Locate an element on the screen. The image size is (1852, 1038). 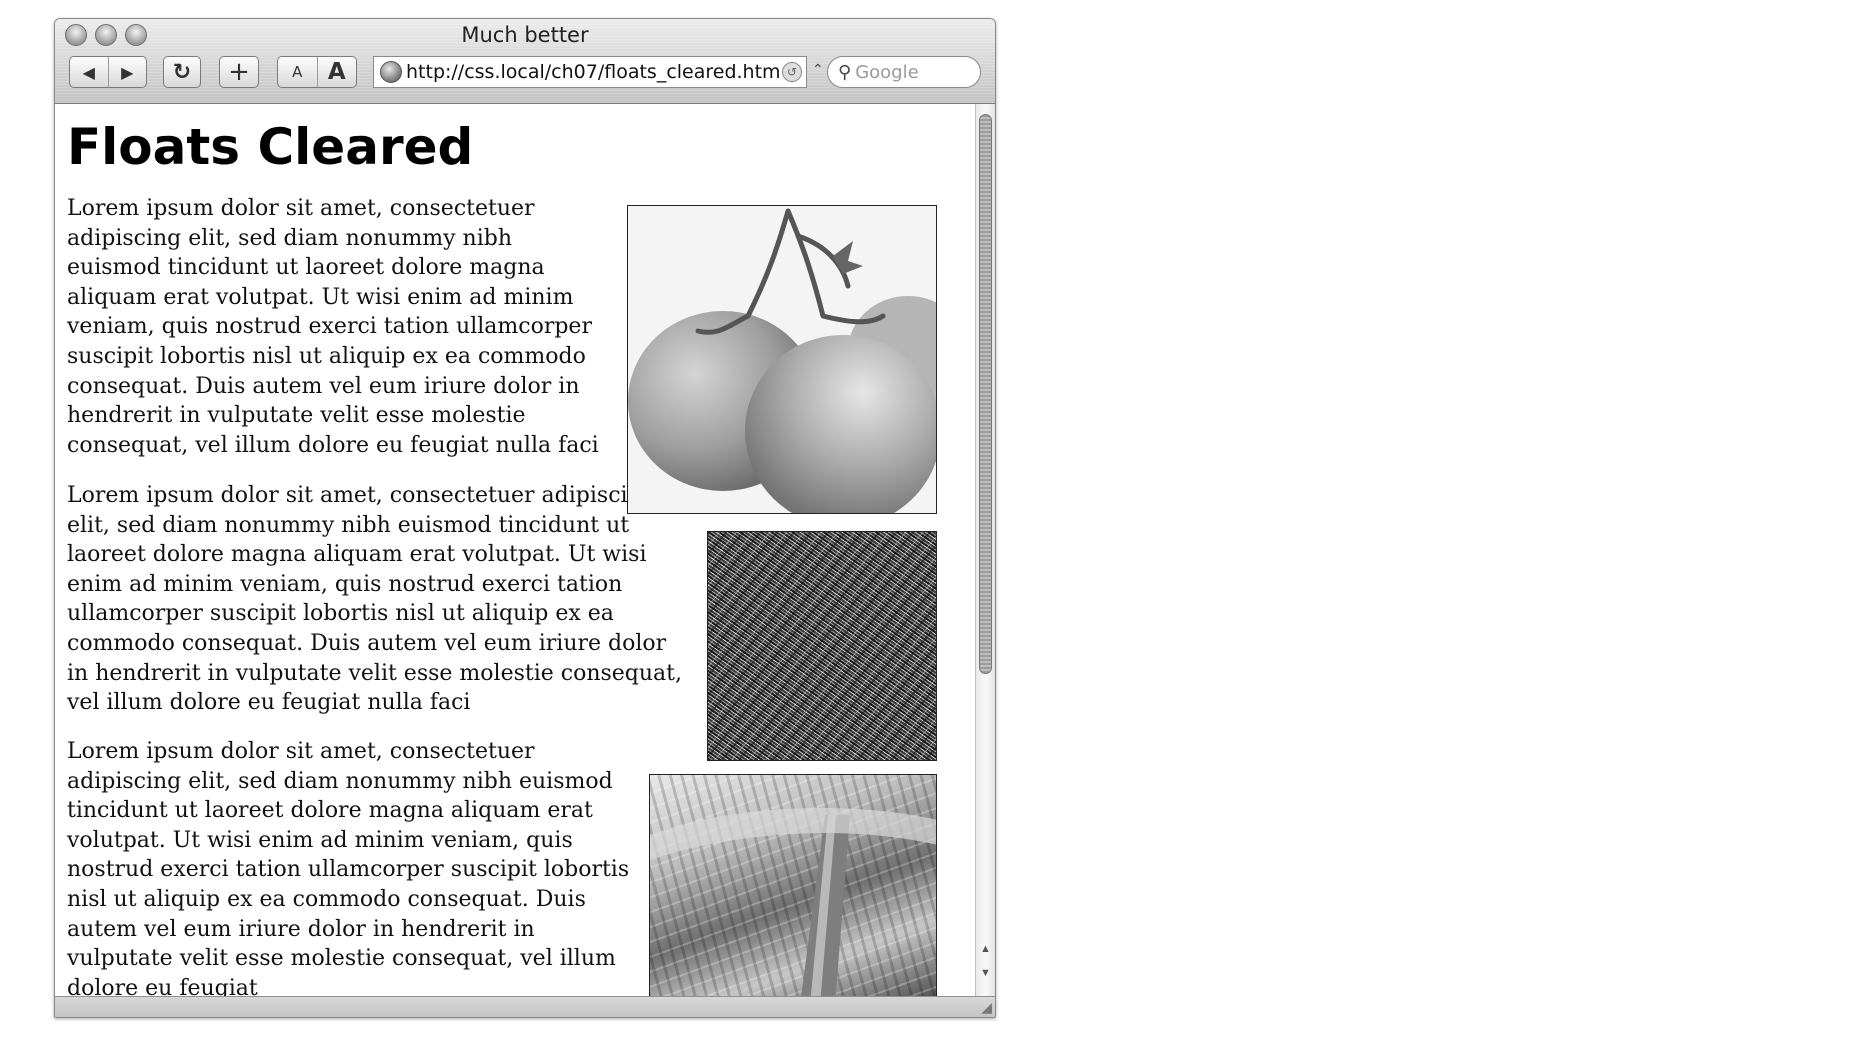
search-field: ⚲ Google is located at coordinates (904, 72).